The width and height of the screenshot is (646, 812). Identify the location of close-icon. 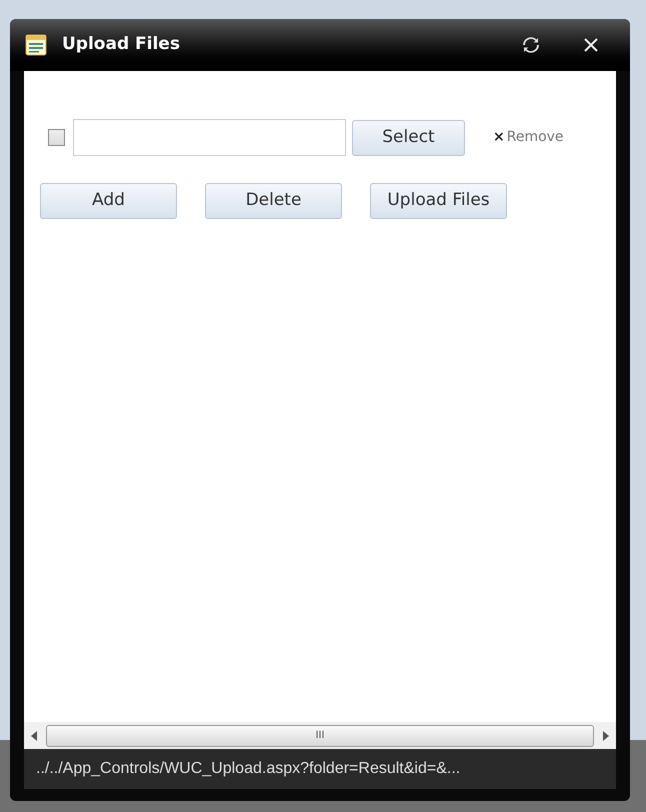
(591, 45).